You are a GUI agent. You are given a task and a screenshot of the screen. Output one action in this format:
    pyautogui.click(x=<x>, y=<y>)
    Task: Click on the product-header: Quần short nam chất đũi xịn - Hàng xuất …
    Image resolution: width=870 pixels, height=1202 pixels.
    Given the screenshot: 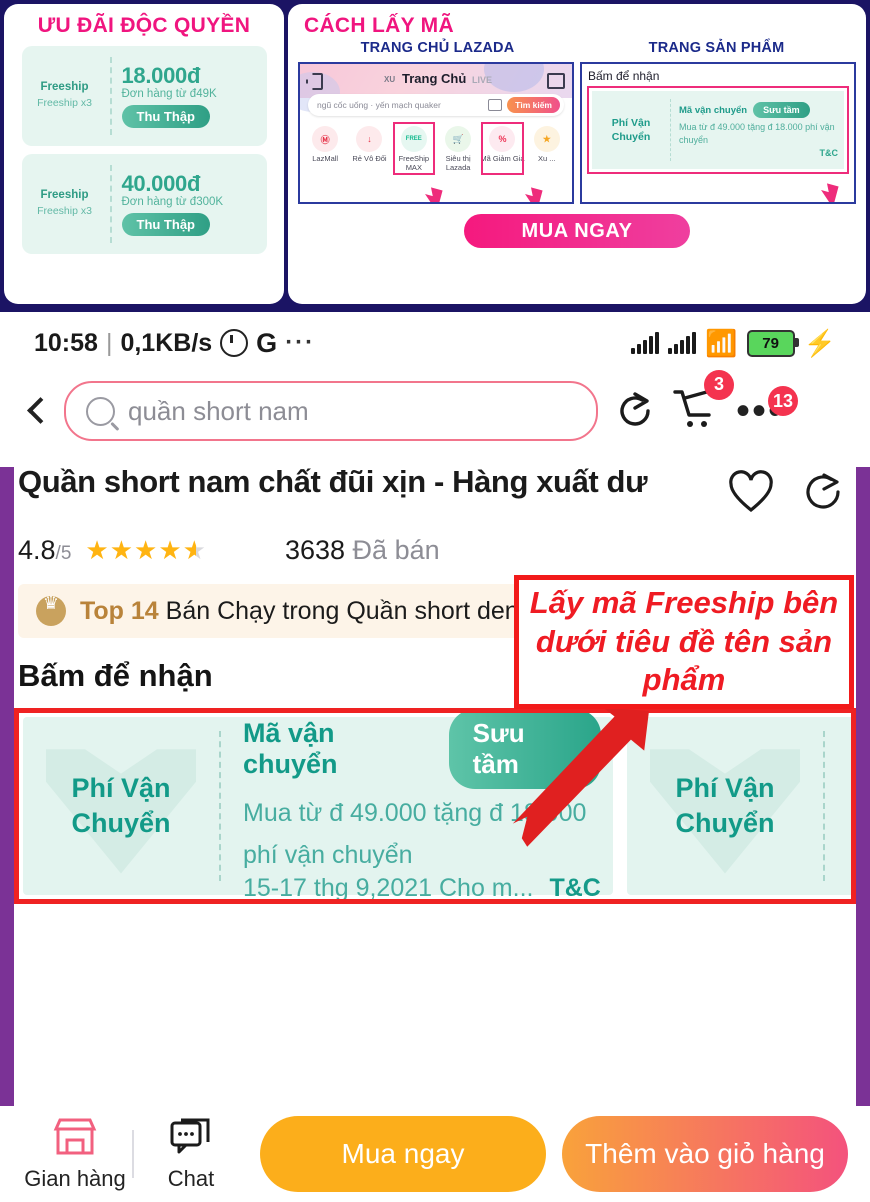 What is the action you would take?
    pyautogui.click(x=435, y=483)
    